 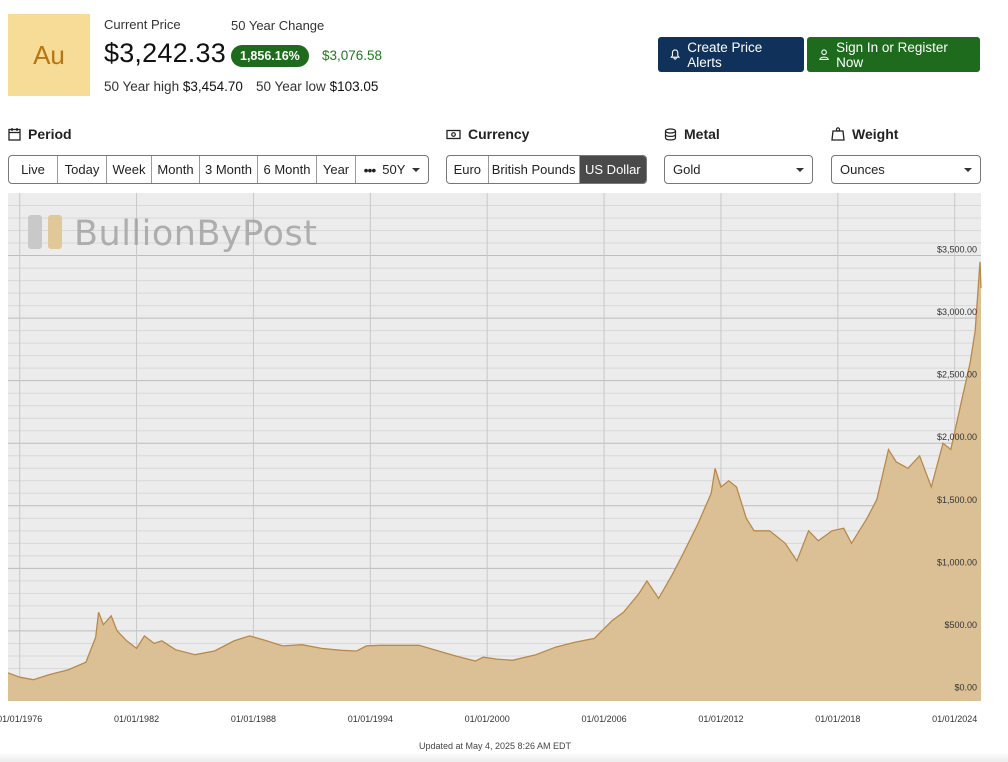 I want to click on period-week: Week, so click(x=129, y=169).